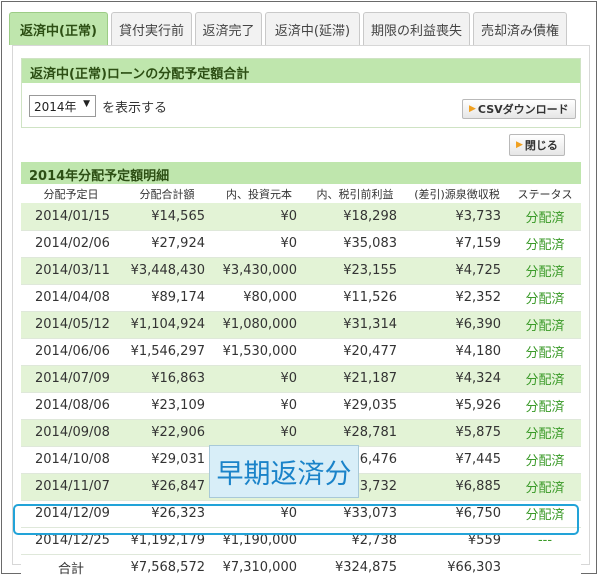 This screenshot has width=600, height=577. Describe the element at coordinates (167, 352) in the screenshot. I see `total-cell: ¥1,546,297` at that location.